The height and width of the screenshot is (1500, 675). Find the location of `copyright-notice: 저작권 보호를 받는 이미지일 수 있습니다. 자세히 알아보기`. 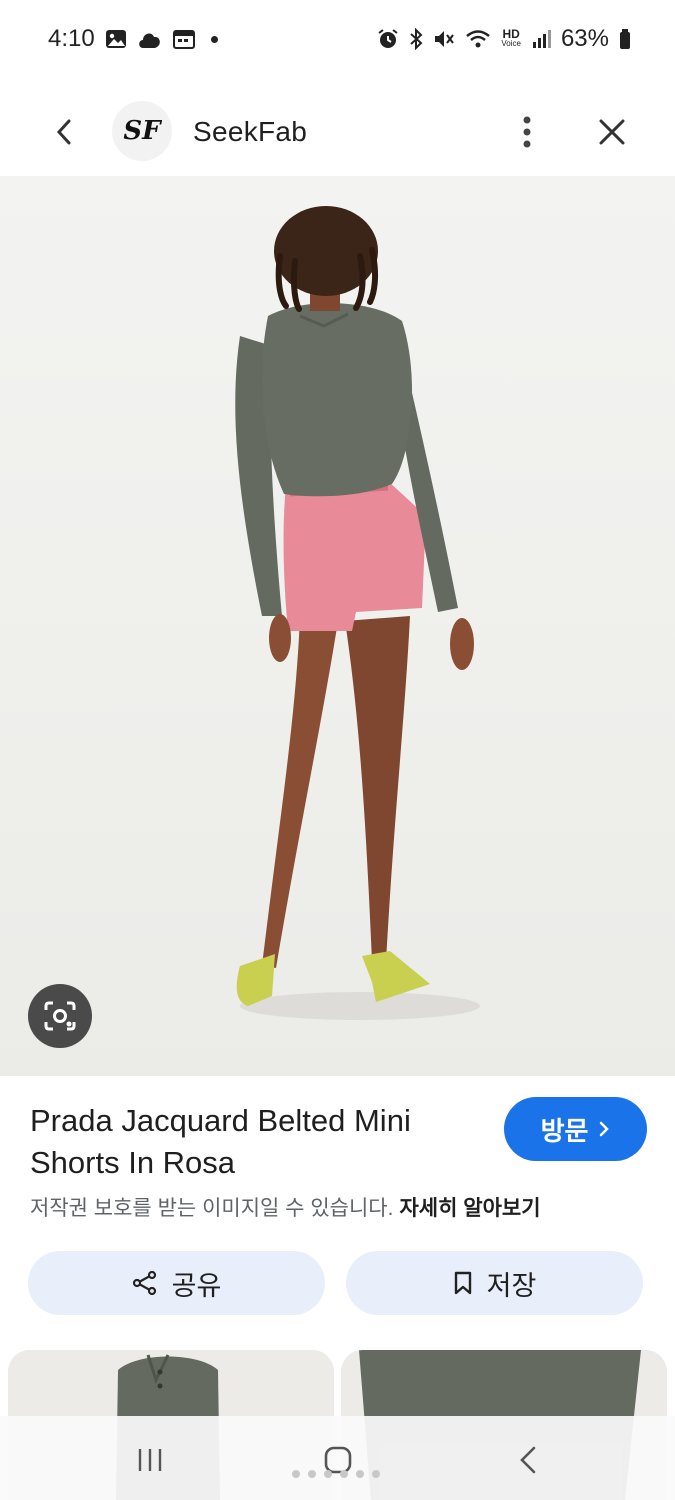

copyright-notice: 저작권 보호를 받는 이미지일 수 있습니다. 자세히 알아보기 is located at coordinates (285, 1207).